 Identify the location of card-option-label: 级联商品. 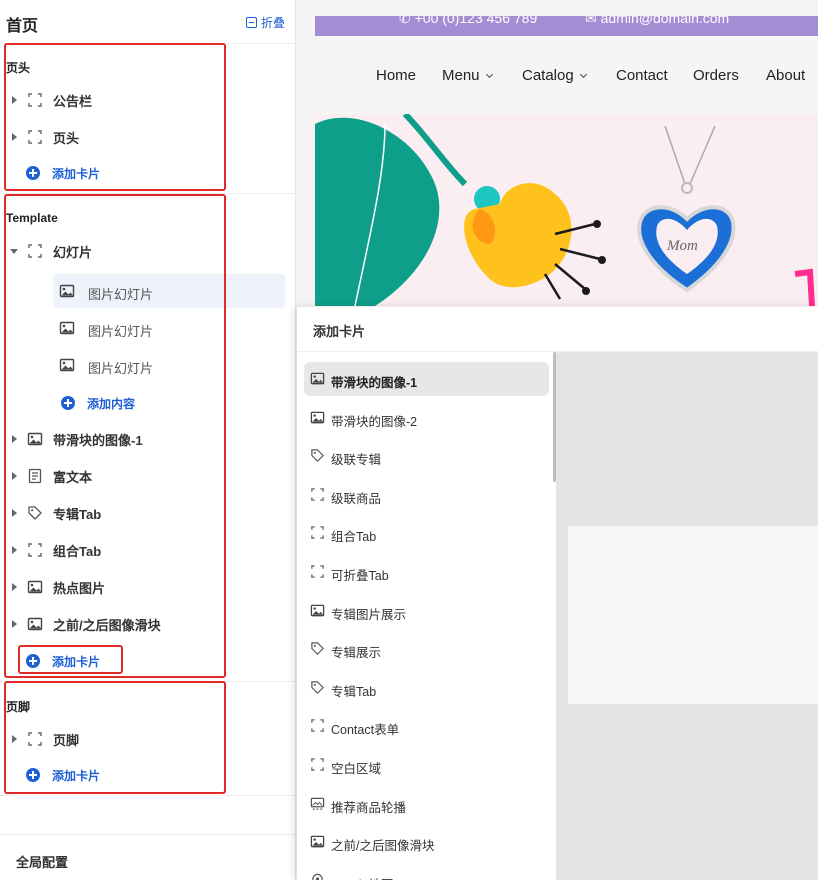
(356, 498).